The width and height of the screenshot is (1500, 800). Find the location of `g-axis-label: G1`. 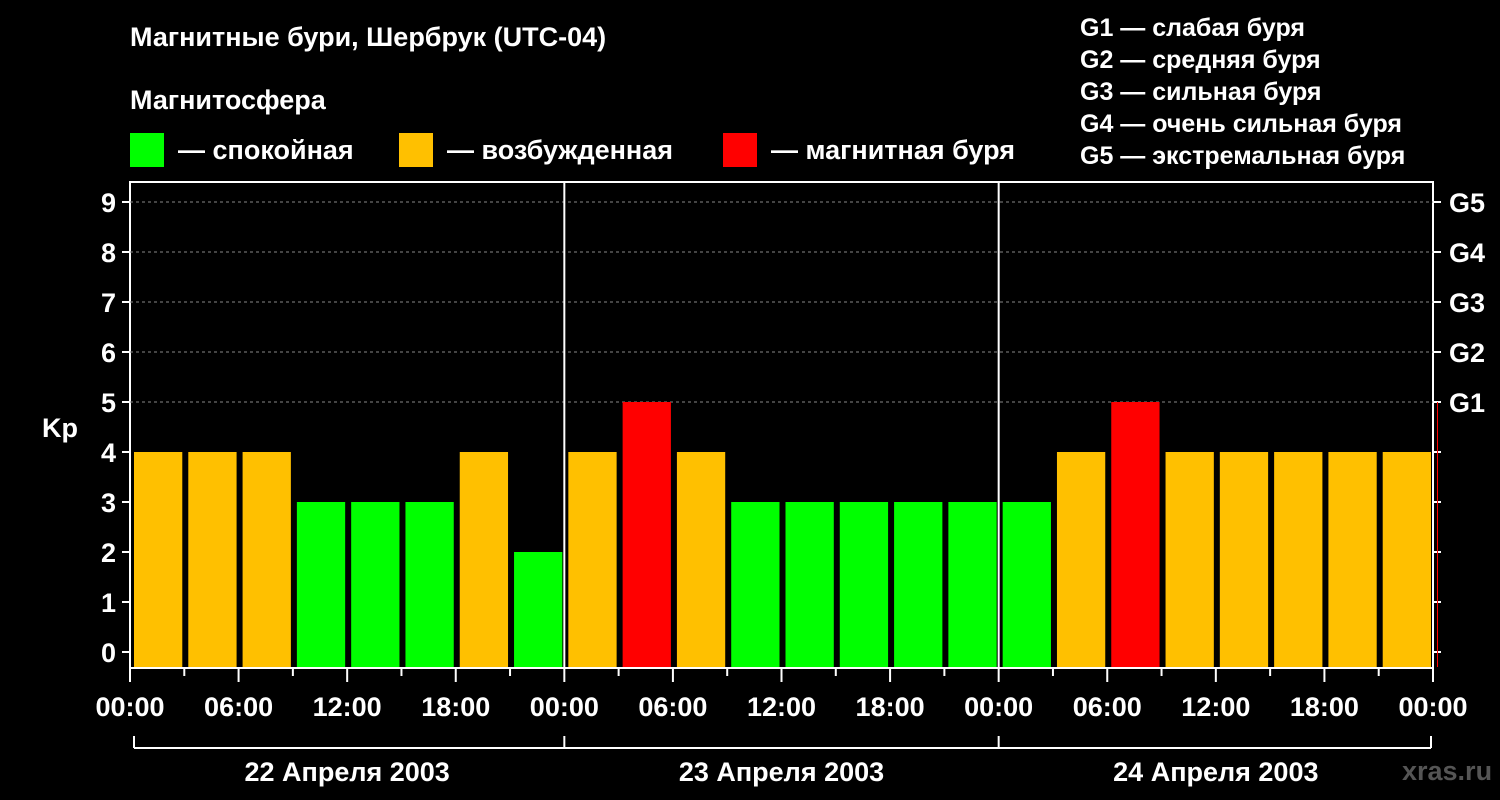

g-axis-label: G1 is located at coordinates (1467, 403).